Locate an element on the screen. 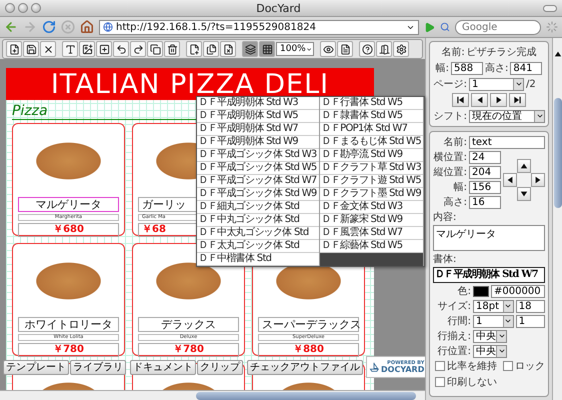 Image resolution: width=562 pixels, height=400 pixels. menu-item: ＤＦ風雲体 Std W7 is located at coordinates (371, 233).